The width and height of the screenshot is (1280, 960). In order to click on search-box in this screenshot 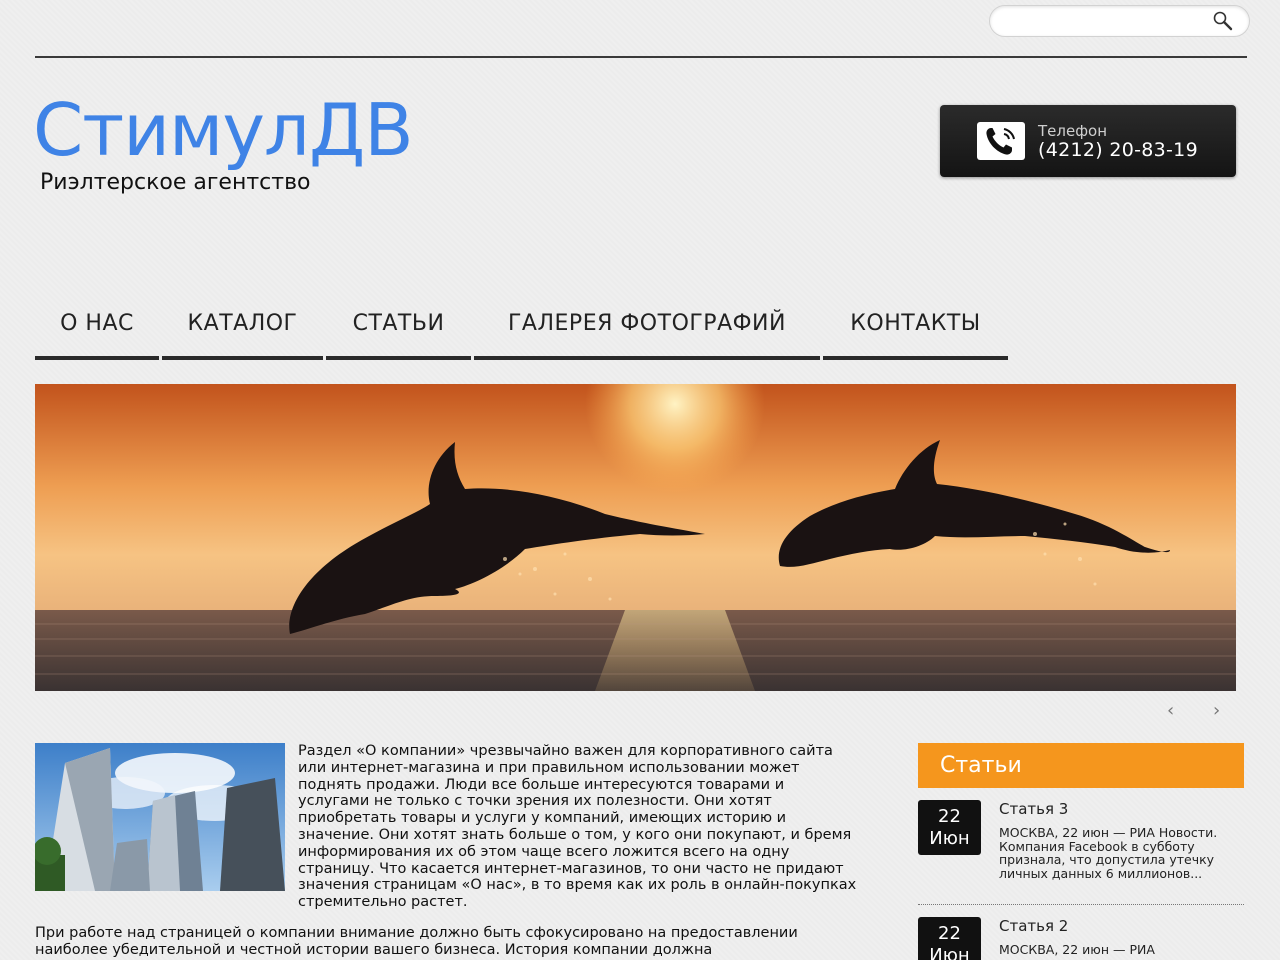, I will do `click(1119, 21)`.